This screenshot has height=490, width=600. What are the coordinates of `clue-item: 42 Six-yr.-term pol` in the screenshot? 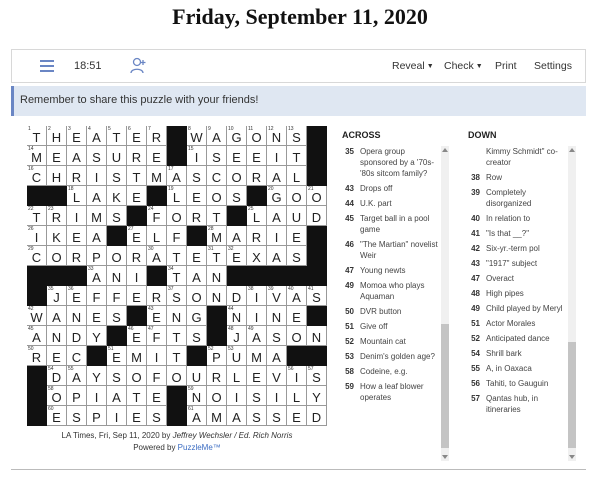 It's located at (515, 248).